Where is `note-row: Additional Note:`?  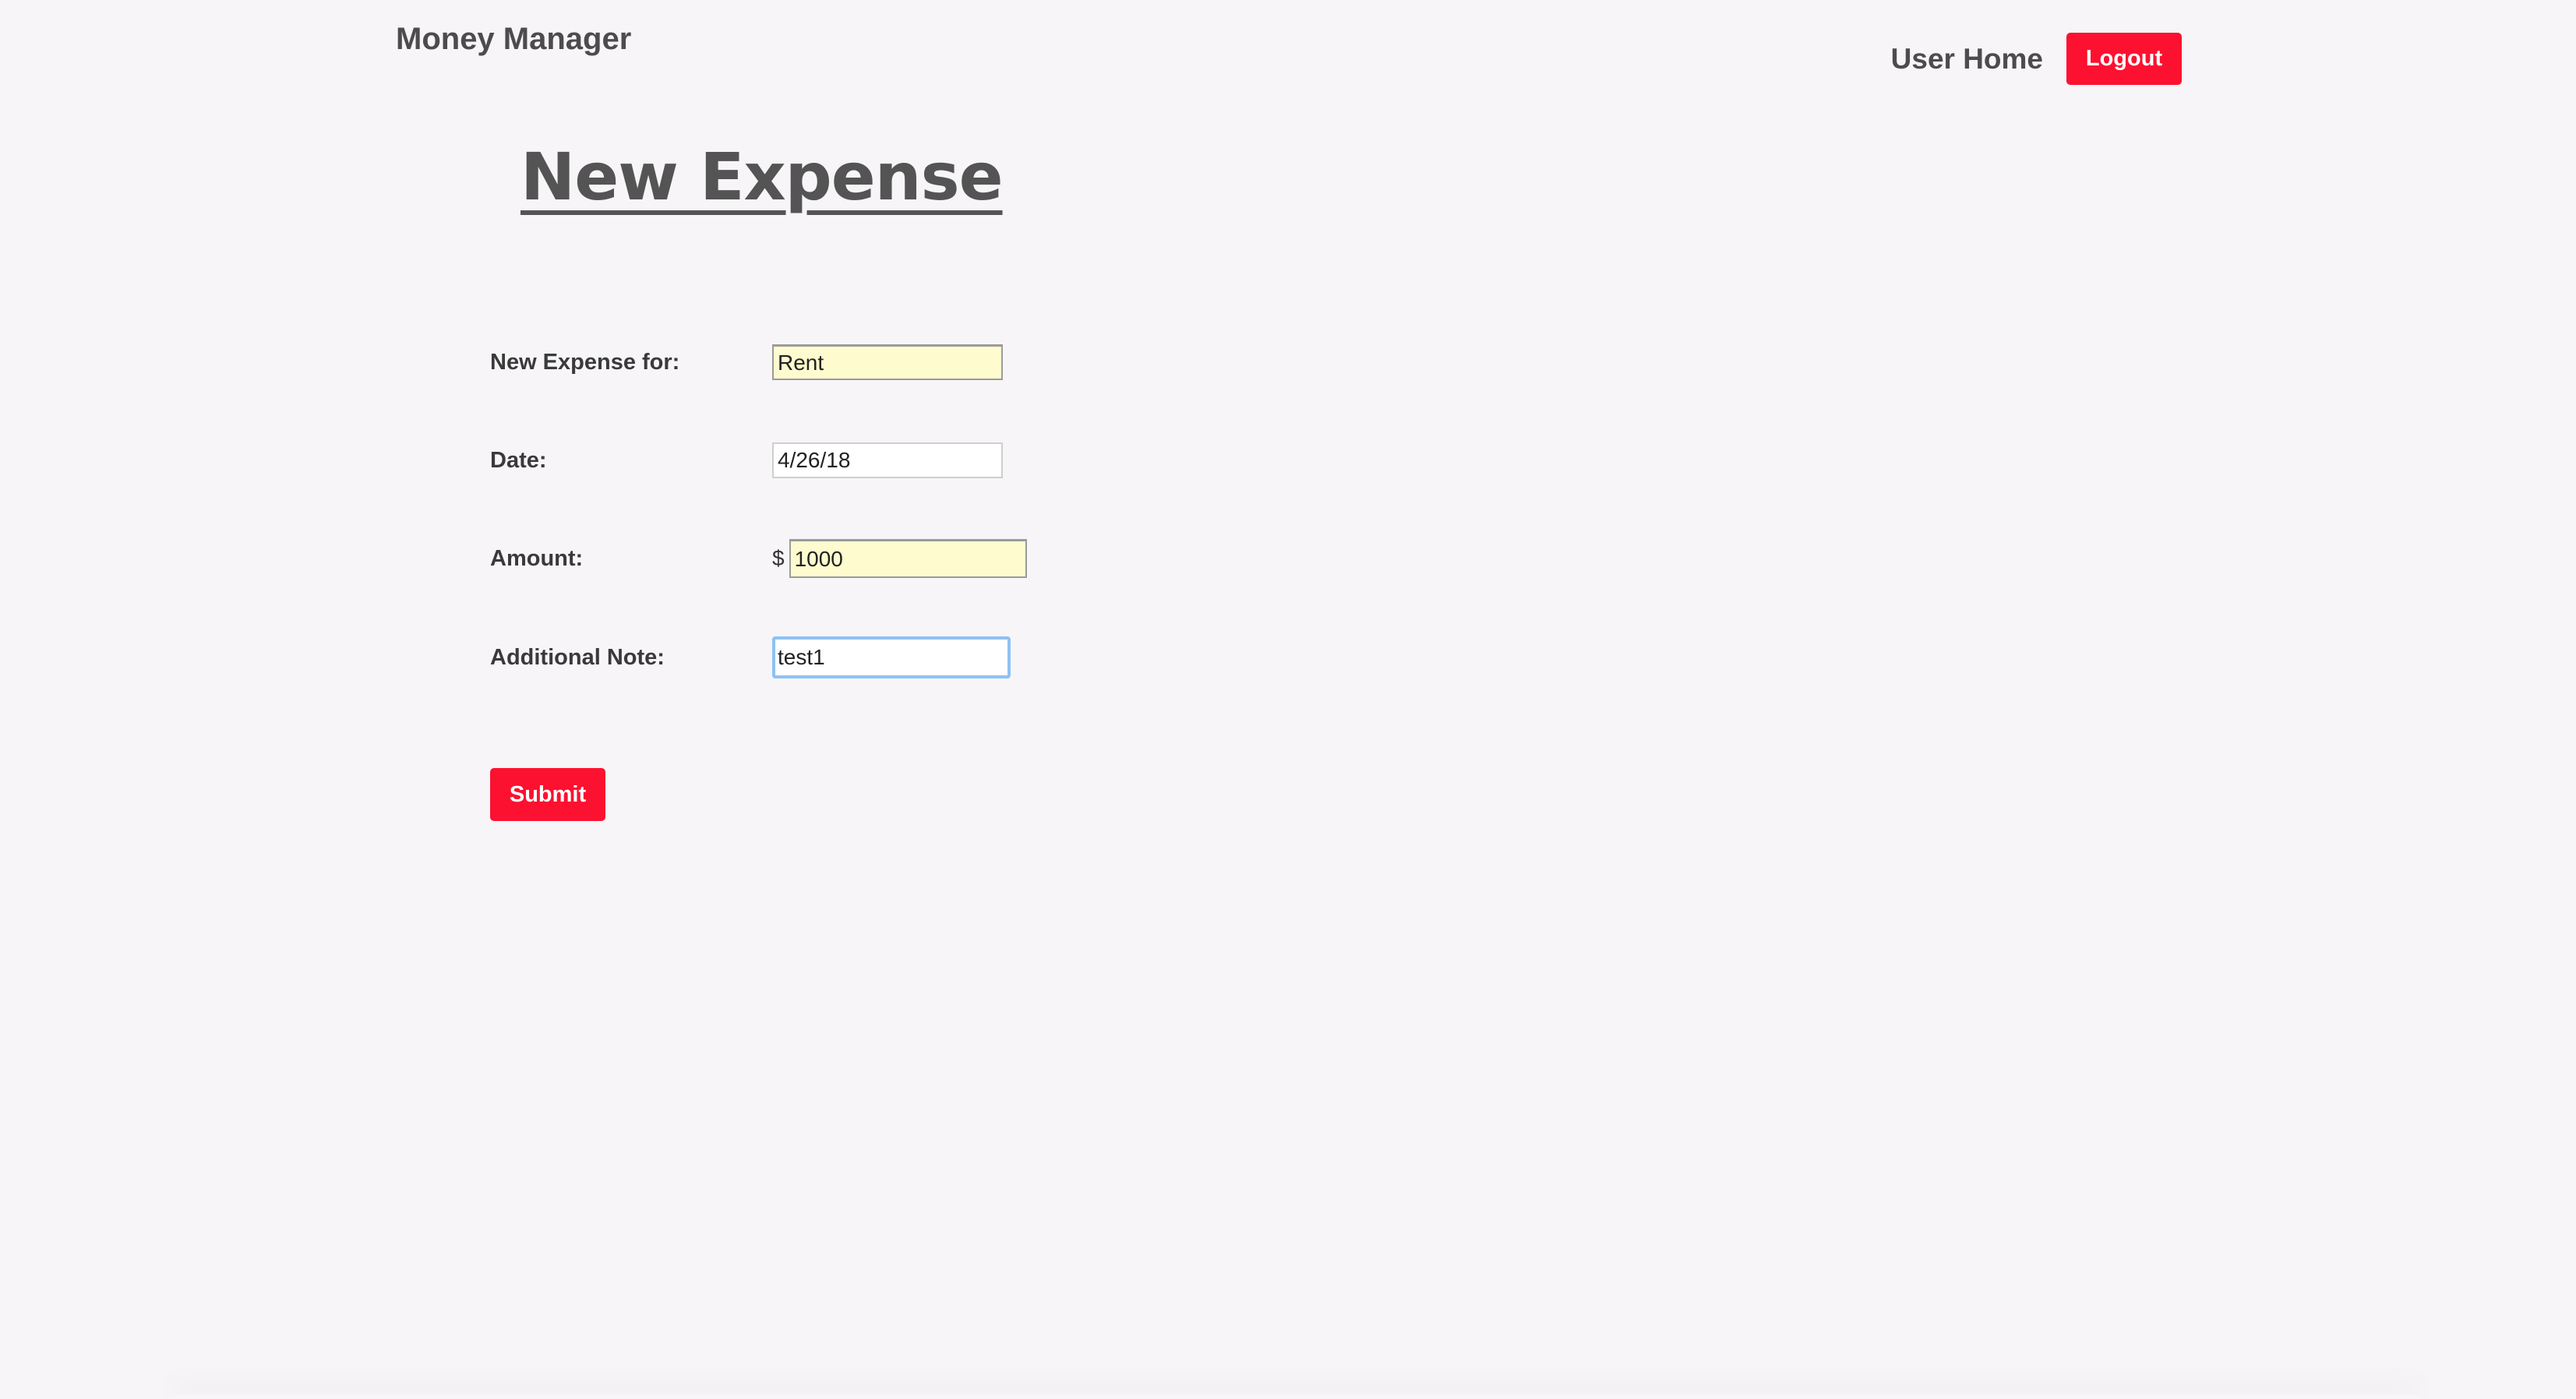 note-row: Additional Note: is located at coordinates (750, 657).